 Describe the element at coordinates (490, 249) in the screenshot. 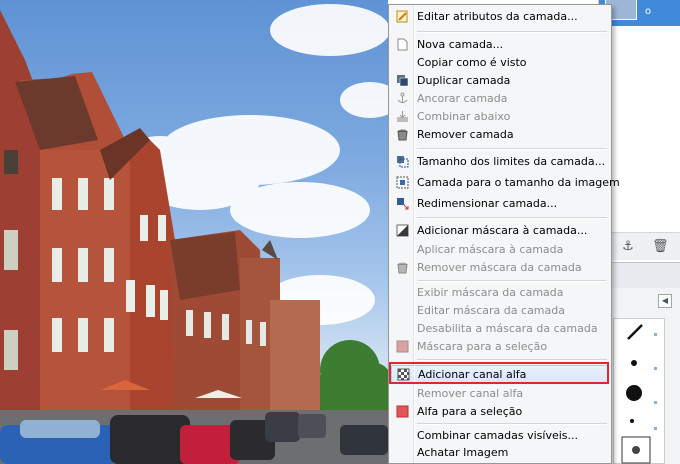

I see `menu-item-label: Aplicar máscara à camada` at that location.